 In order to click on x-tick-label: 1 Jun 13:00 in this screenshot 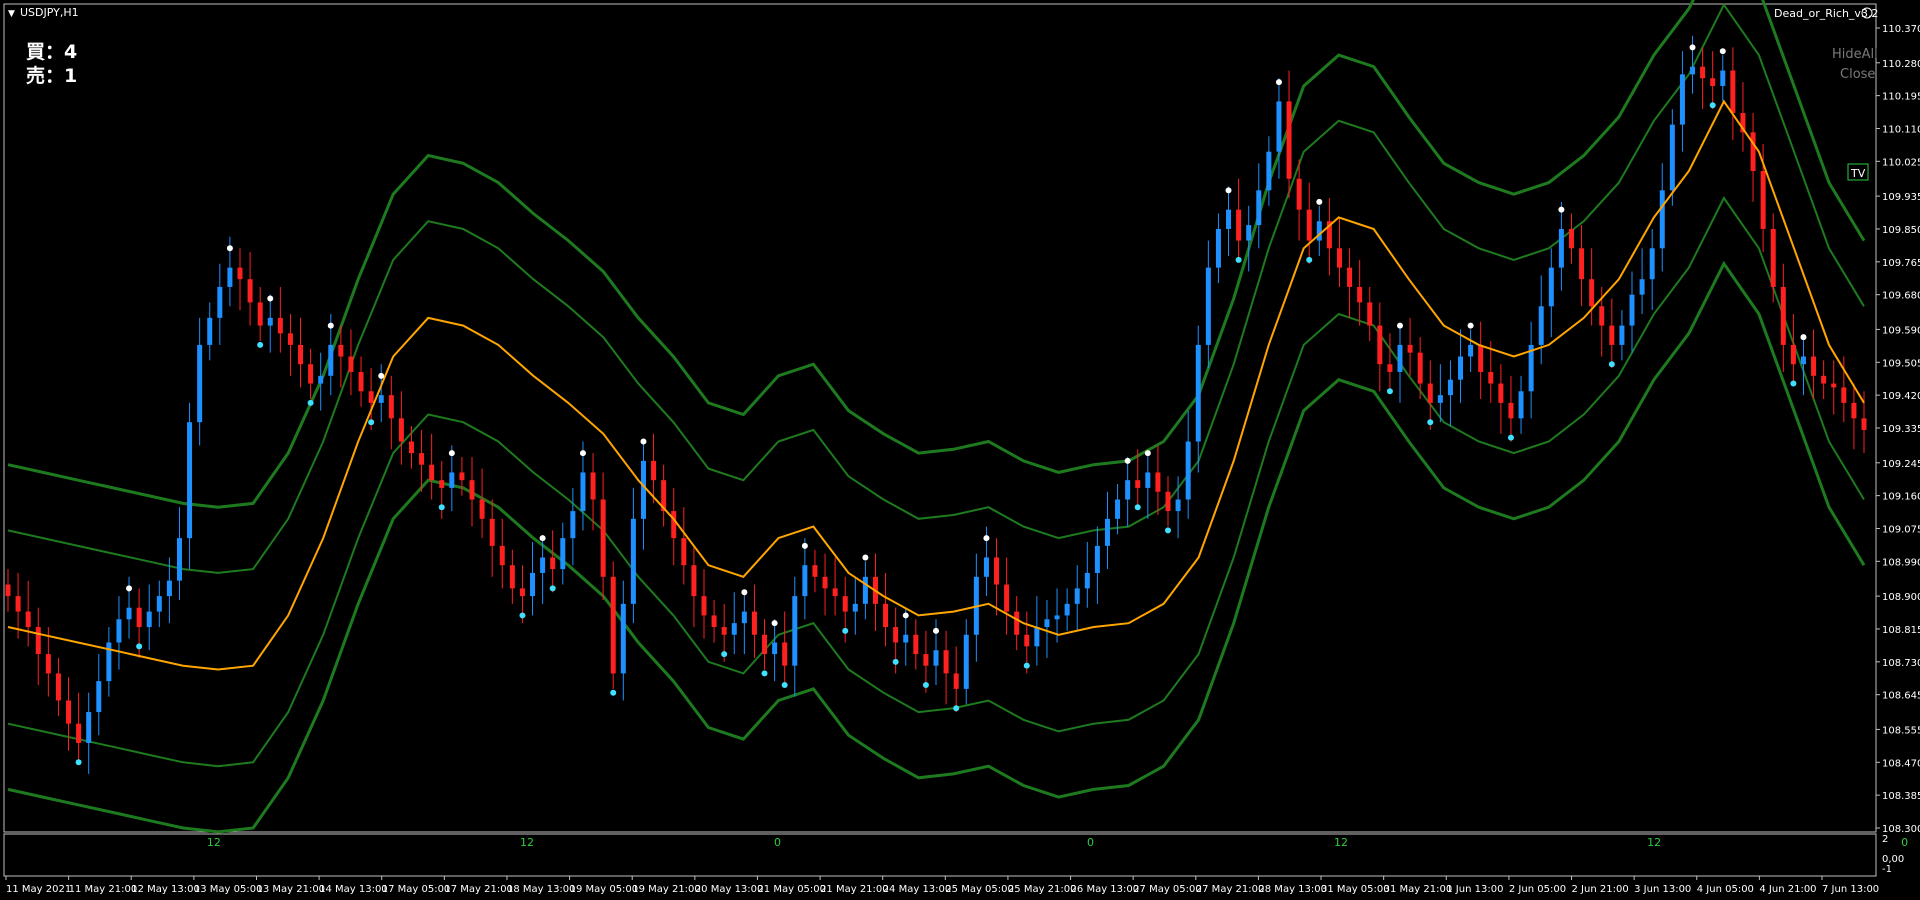, I will do `click(1474, 889)`.